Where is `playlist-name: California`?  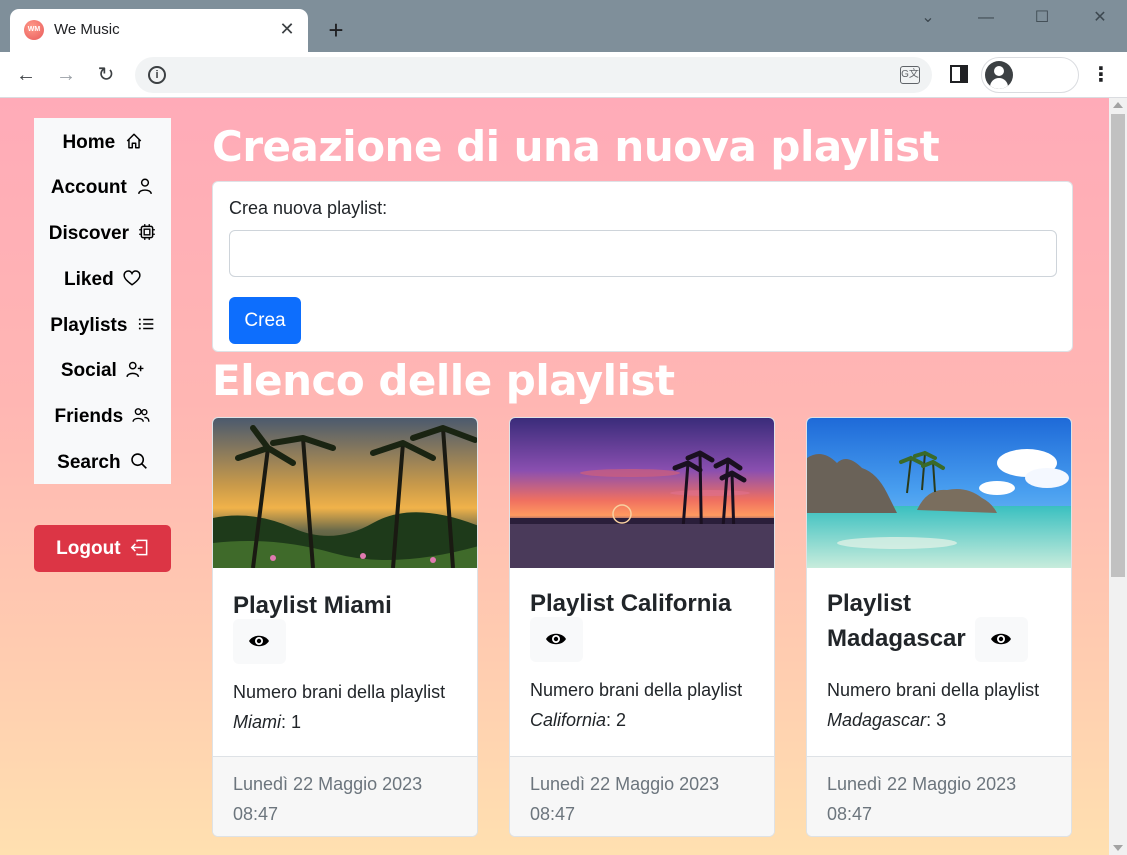
playlist-name: California is located at coordinates (568, 720).